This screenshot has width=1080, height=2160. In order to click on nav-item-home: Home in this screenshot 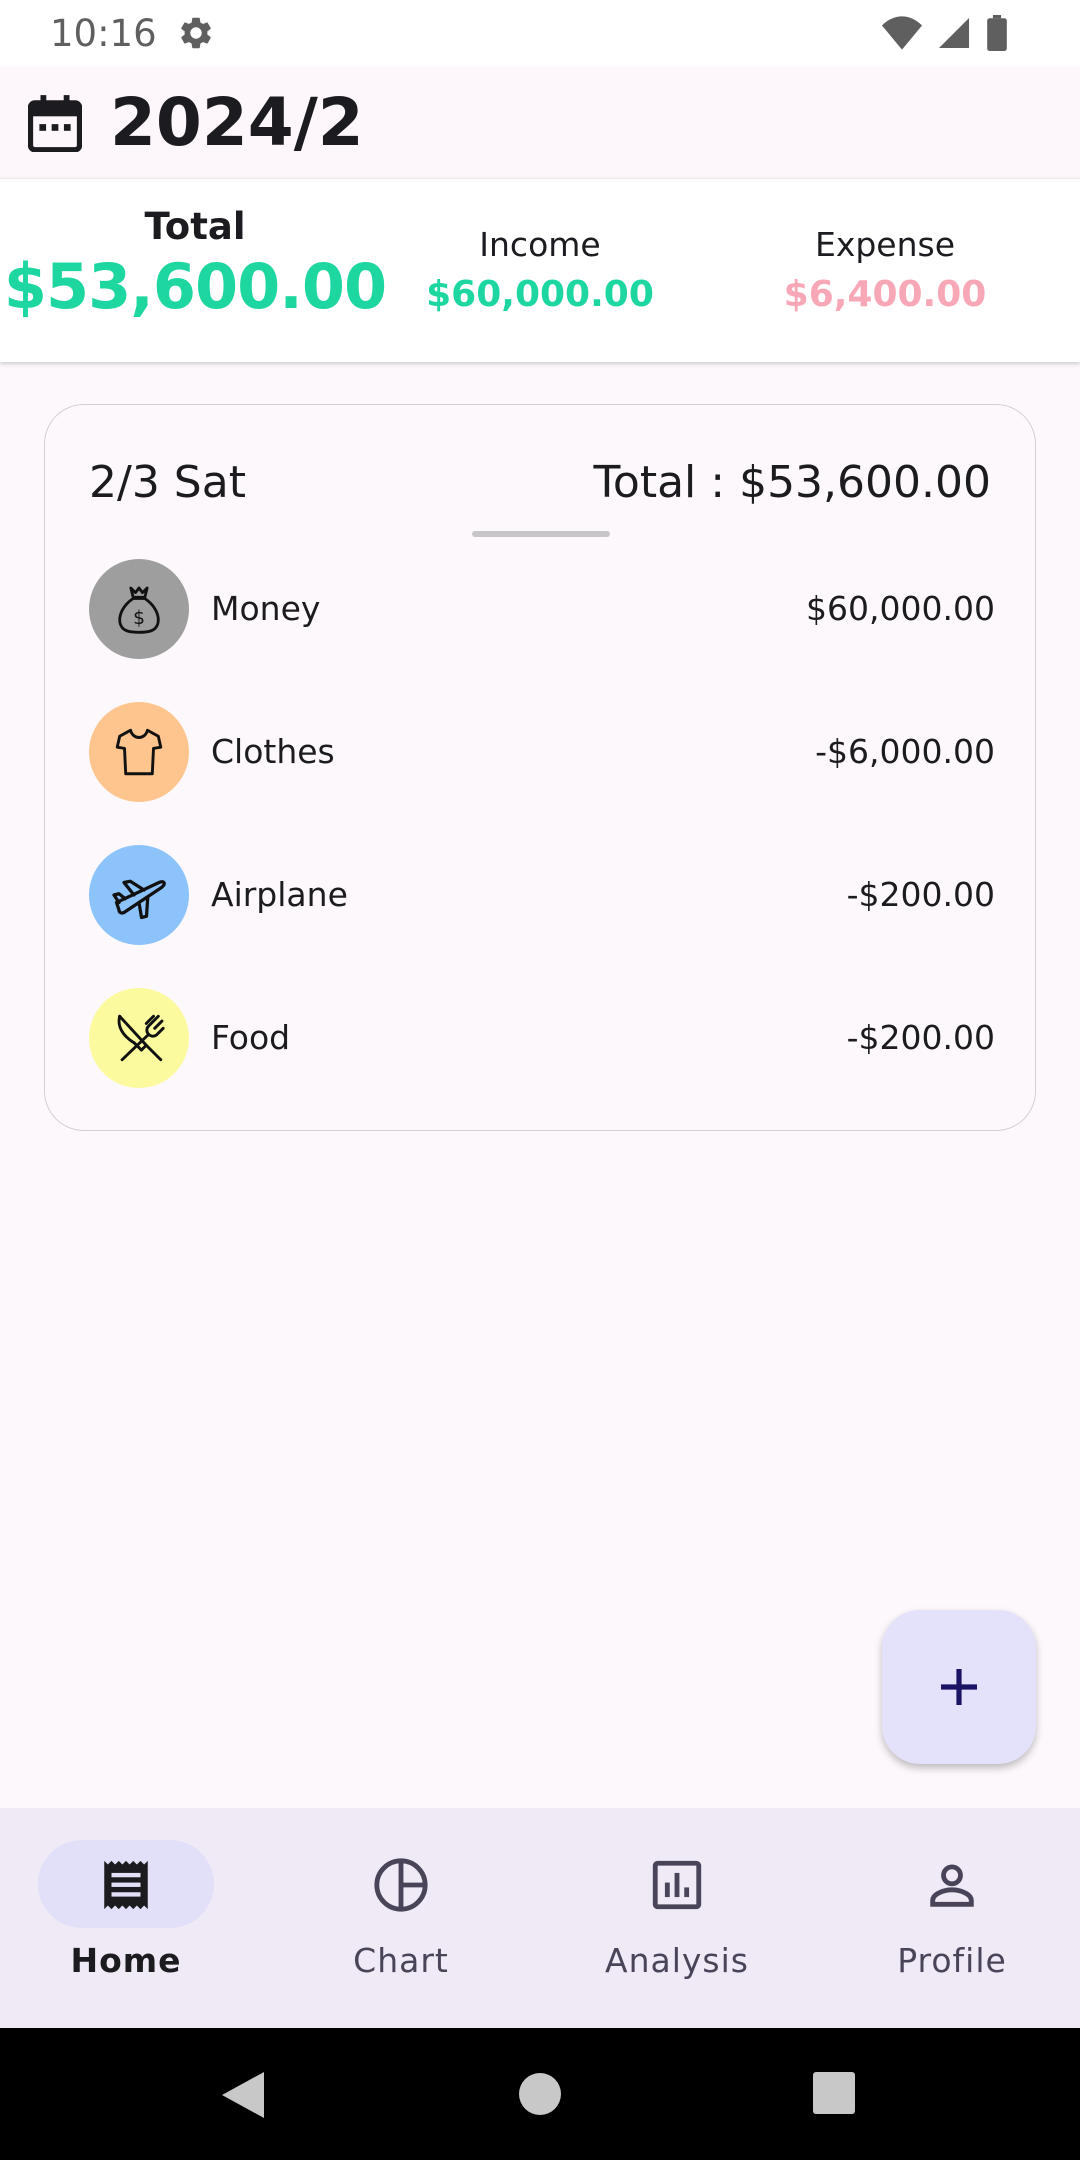, I will do `click(135, 1918)`.